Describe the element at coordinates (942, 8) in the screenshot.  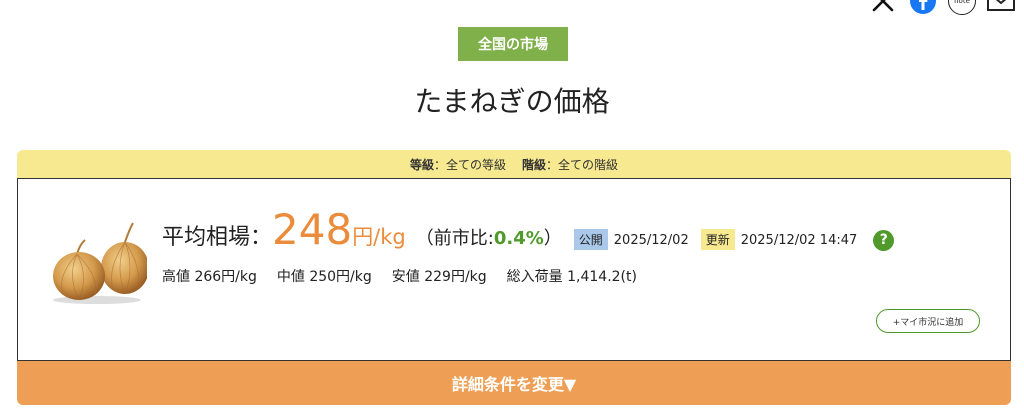
I see `share-bar: note` at that location.